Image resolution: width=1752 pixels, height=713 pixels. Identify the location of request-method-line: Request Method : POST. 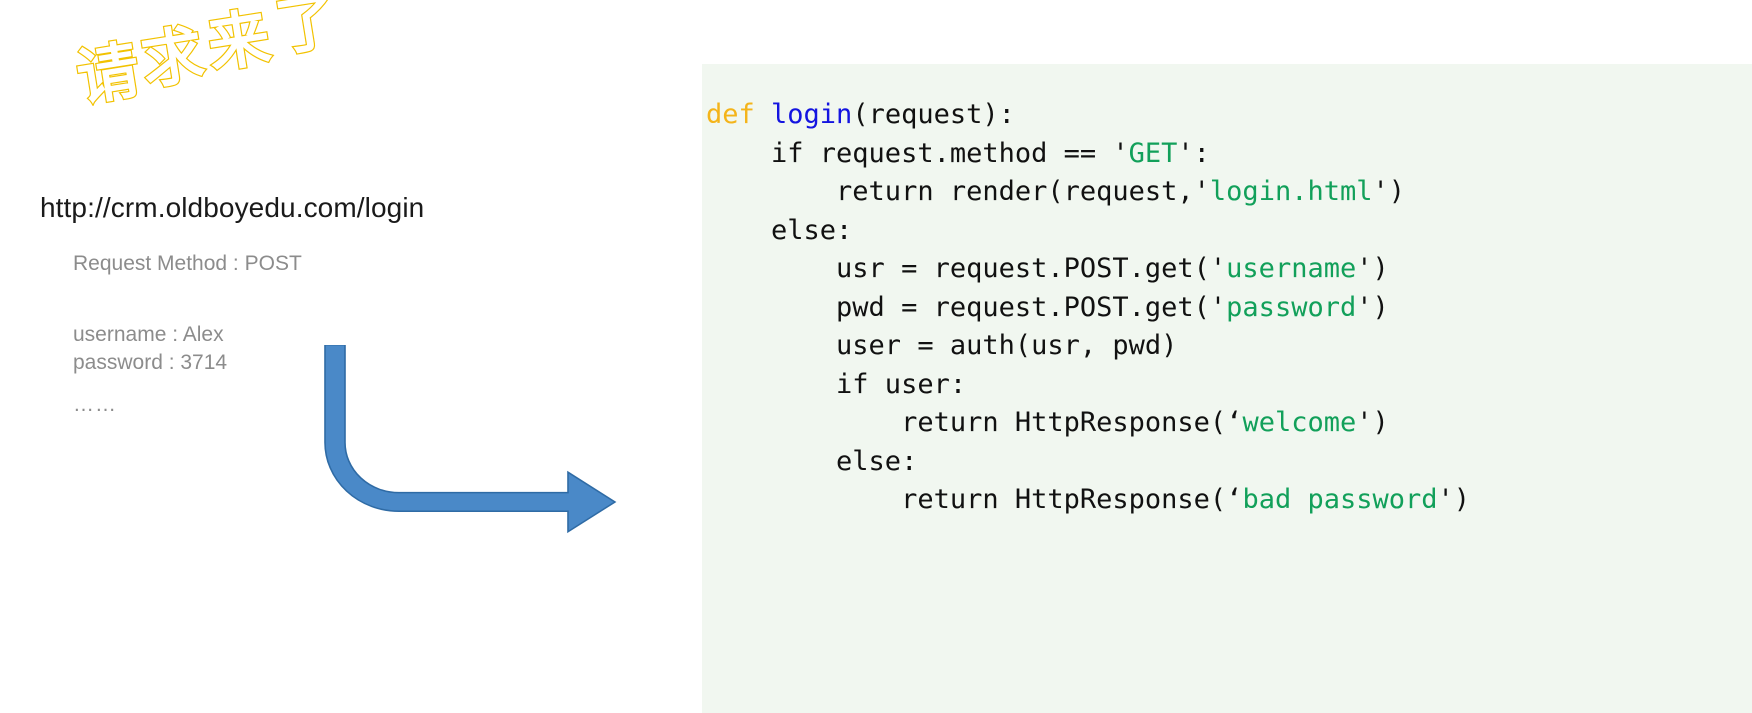
(187, 264).